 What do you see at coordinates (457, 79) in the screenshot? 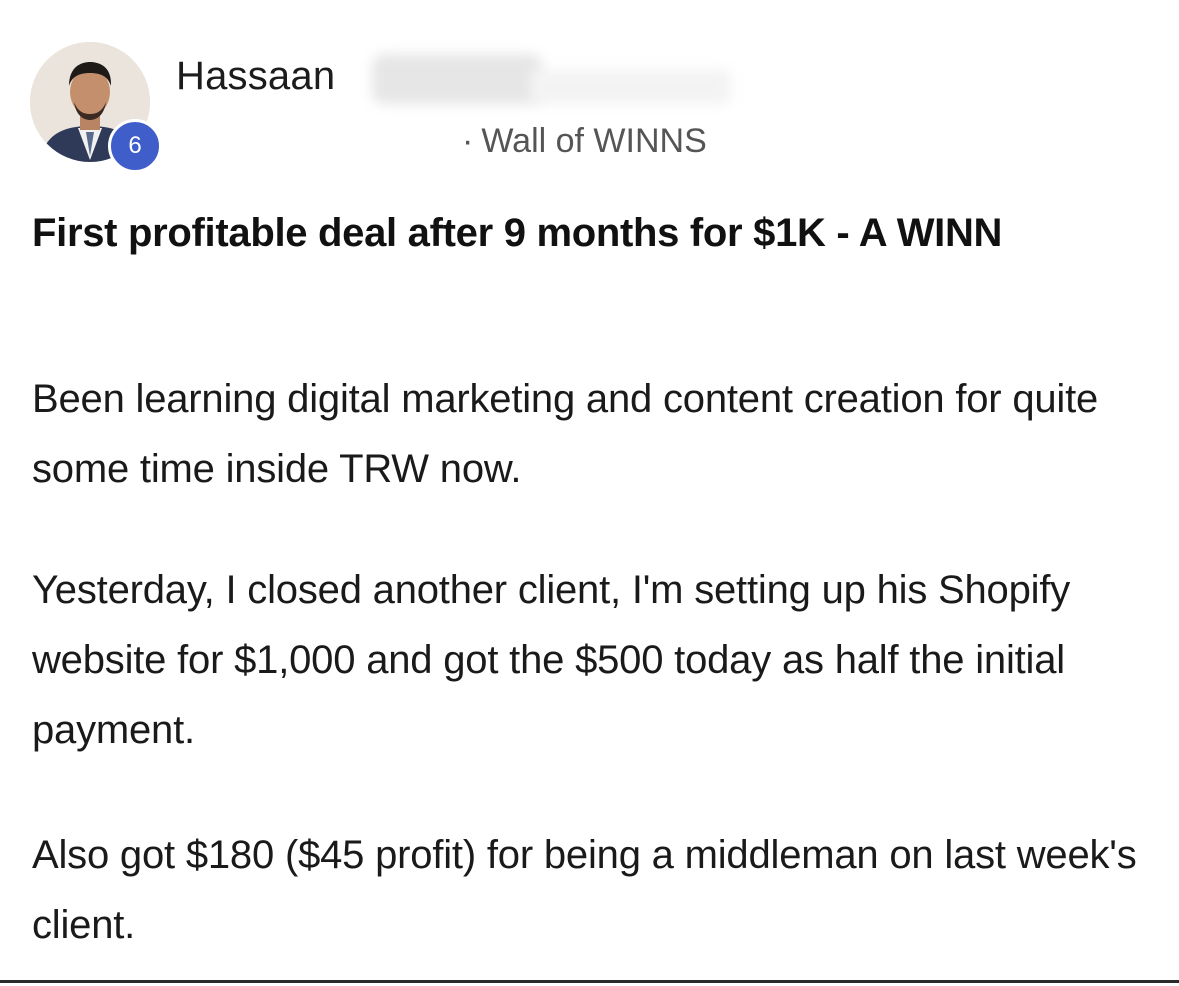
I see `redacted-surname` at bounding box center [457, 79].